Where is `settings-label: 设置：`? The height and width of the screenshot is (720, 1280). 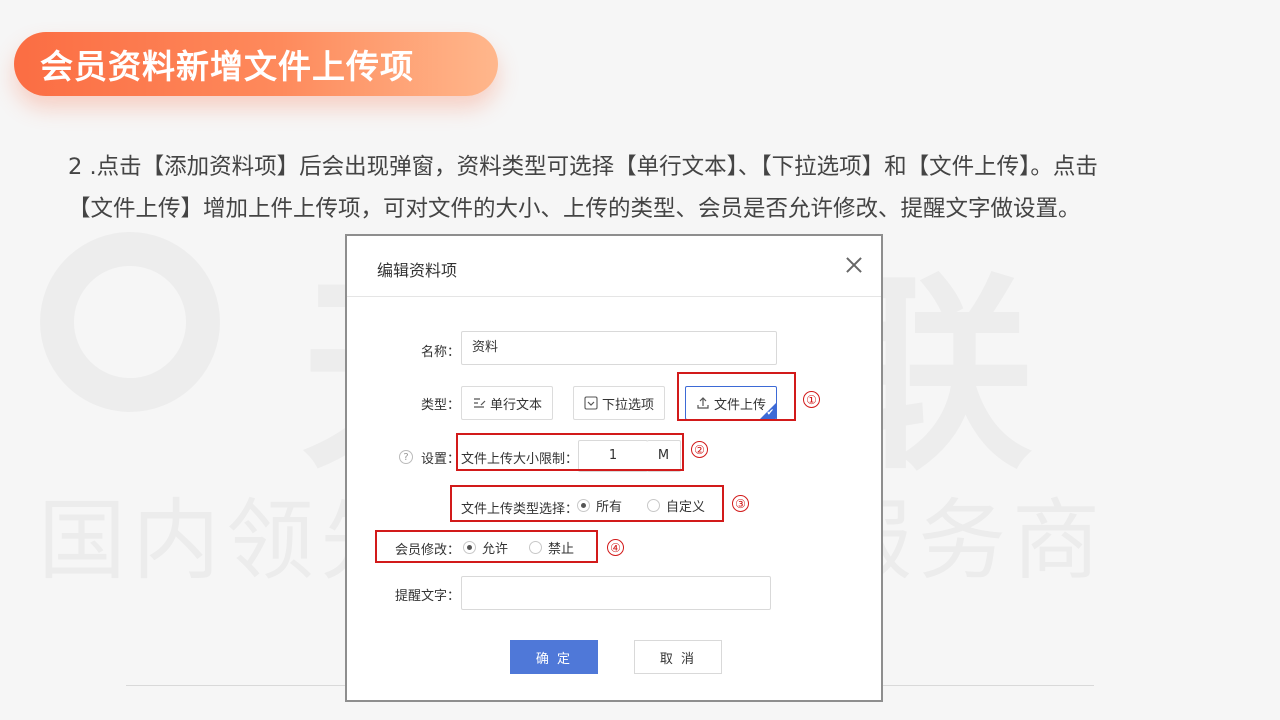 settings-label: 设置： is located at coordinates (441, 459).